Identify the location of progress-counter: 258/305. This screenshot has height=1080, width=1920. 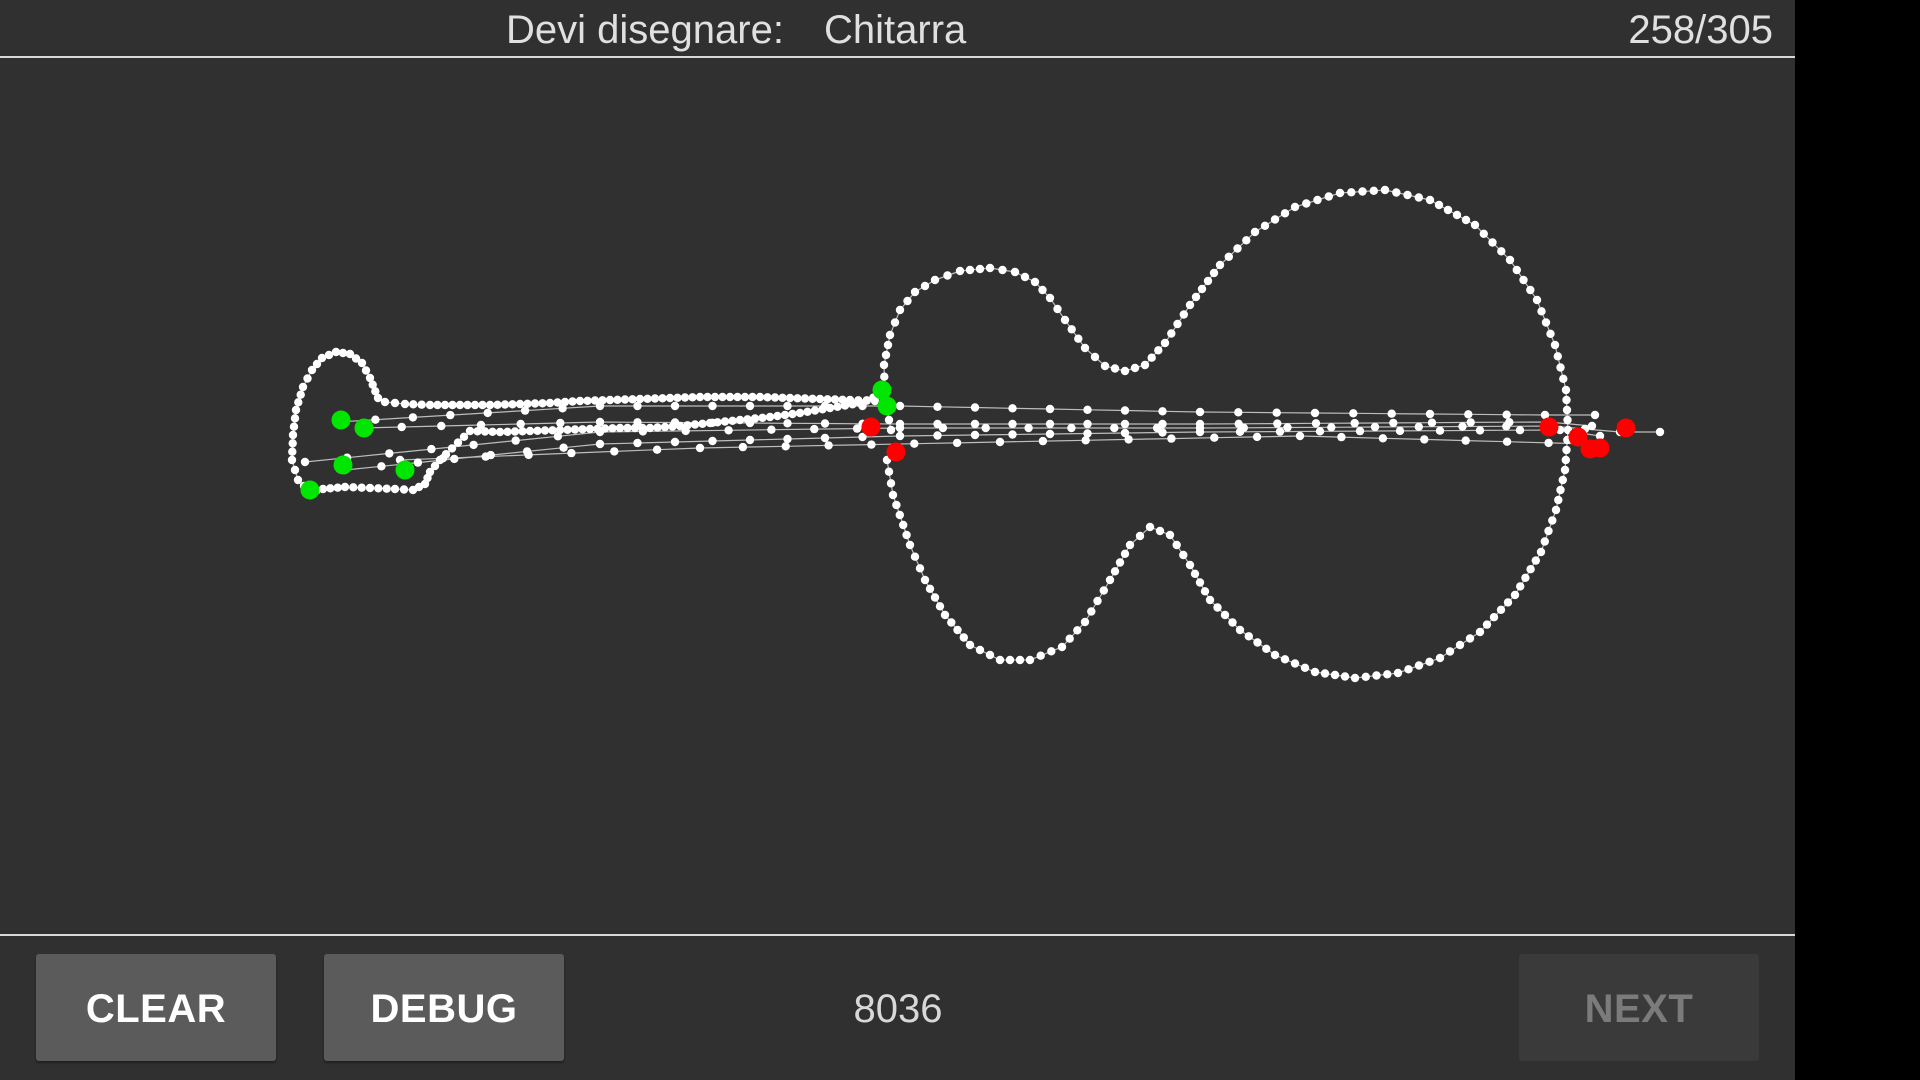
(1700, 30).